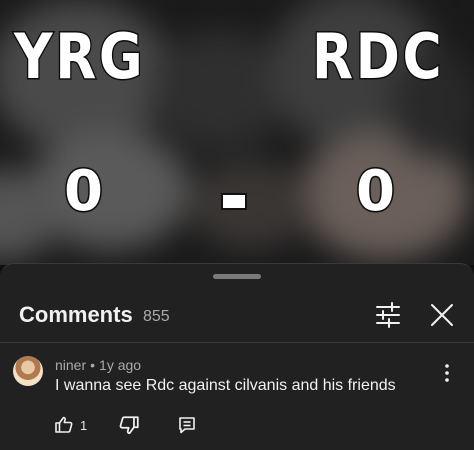 This screenshot has width=474, height=450. Describe the element at coordinates (234, 201) in the screenshot. I see `score-separator` at that location.